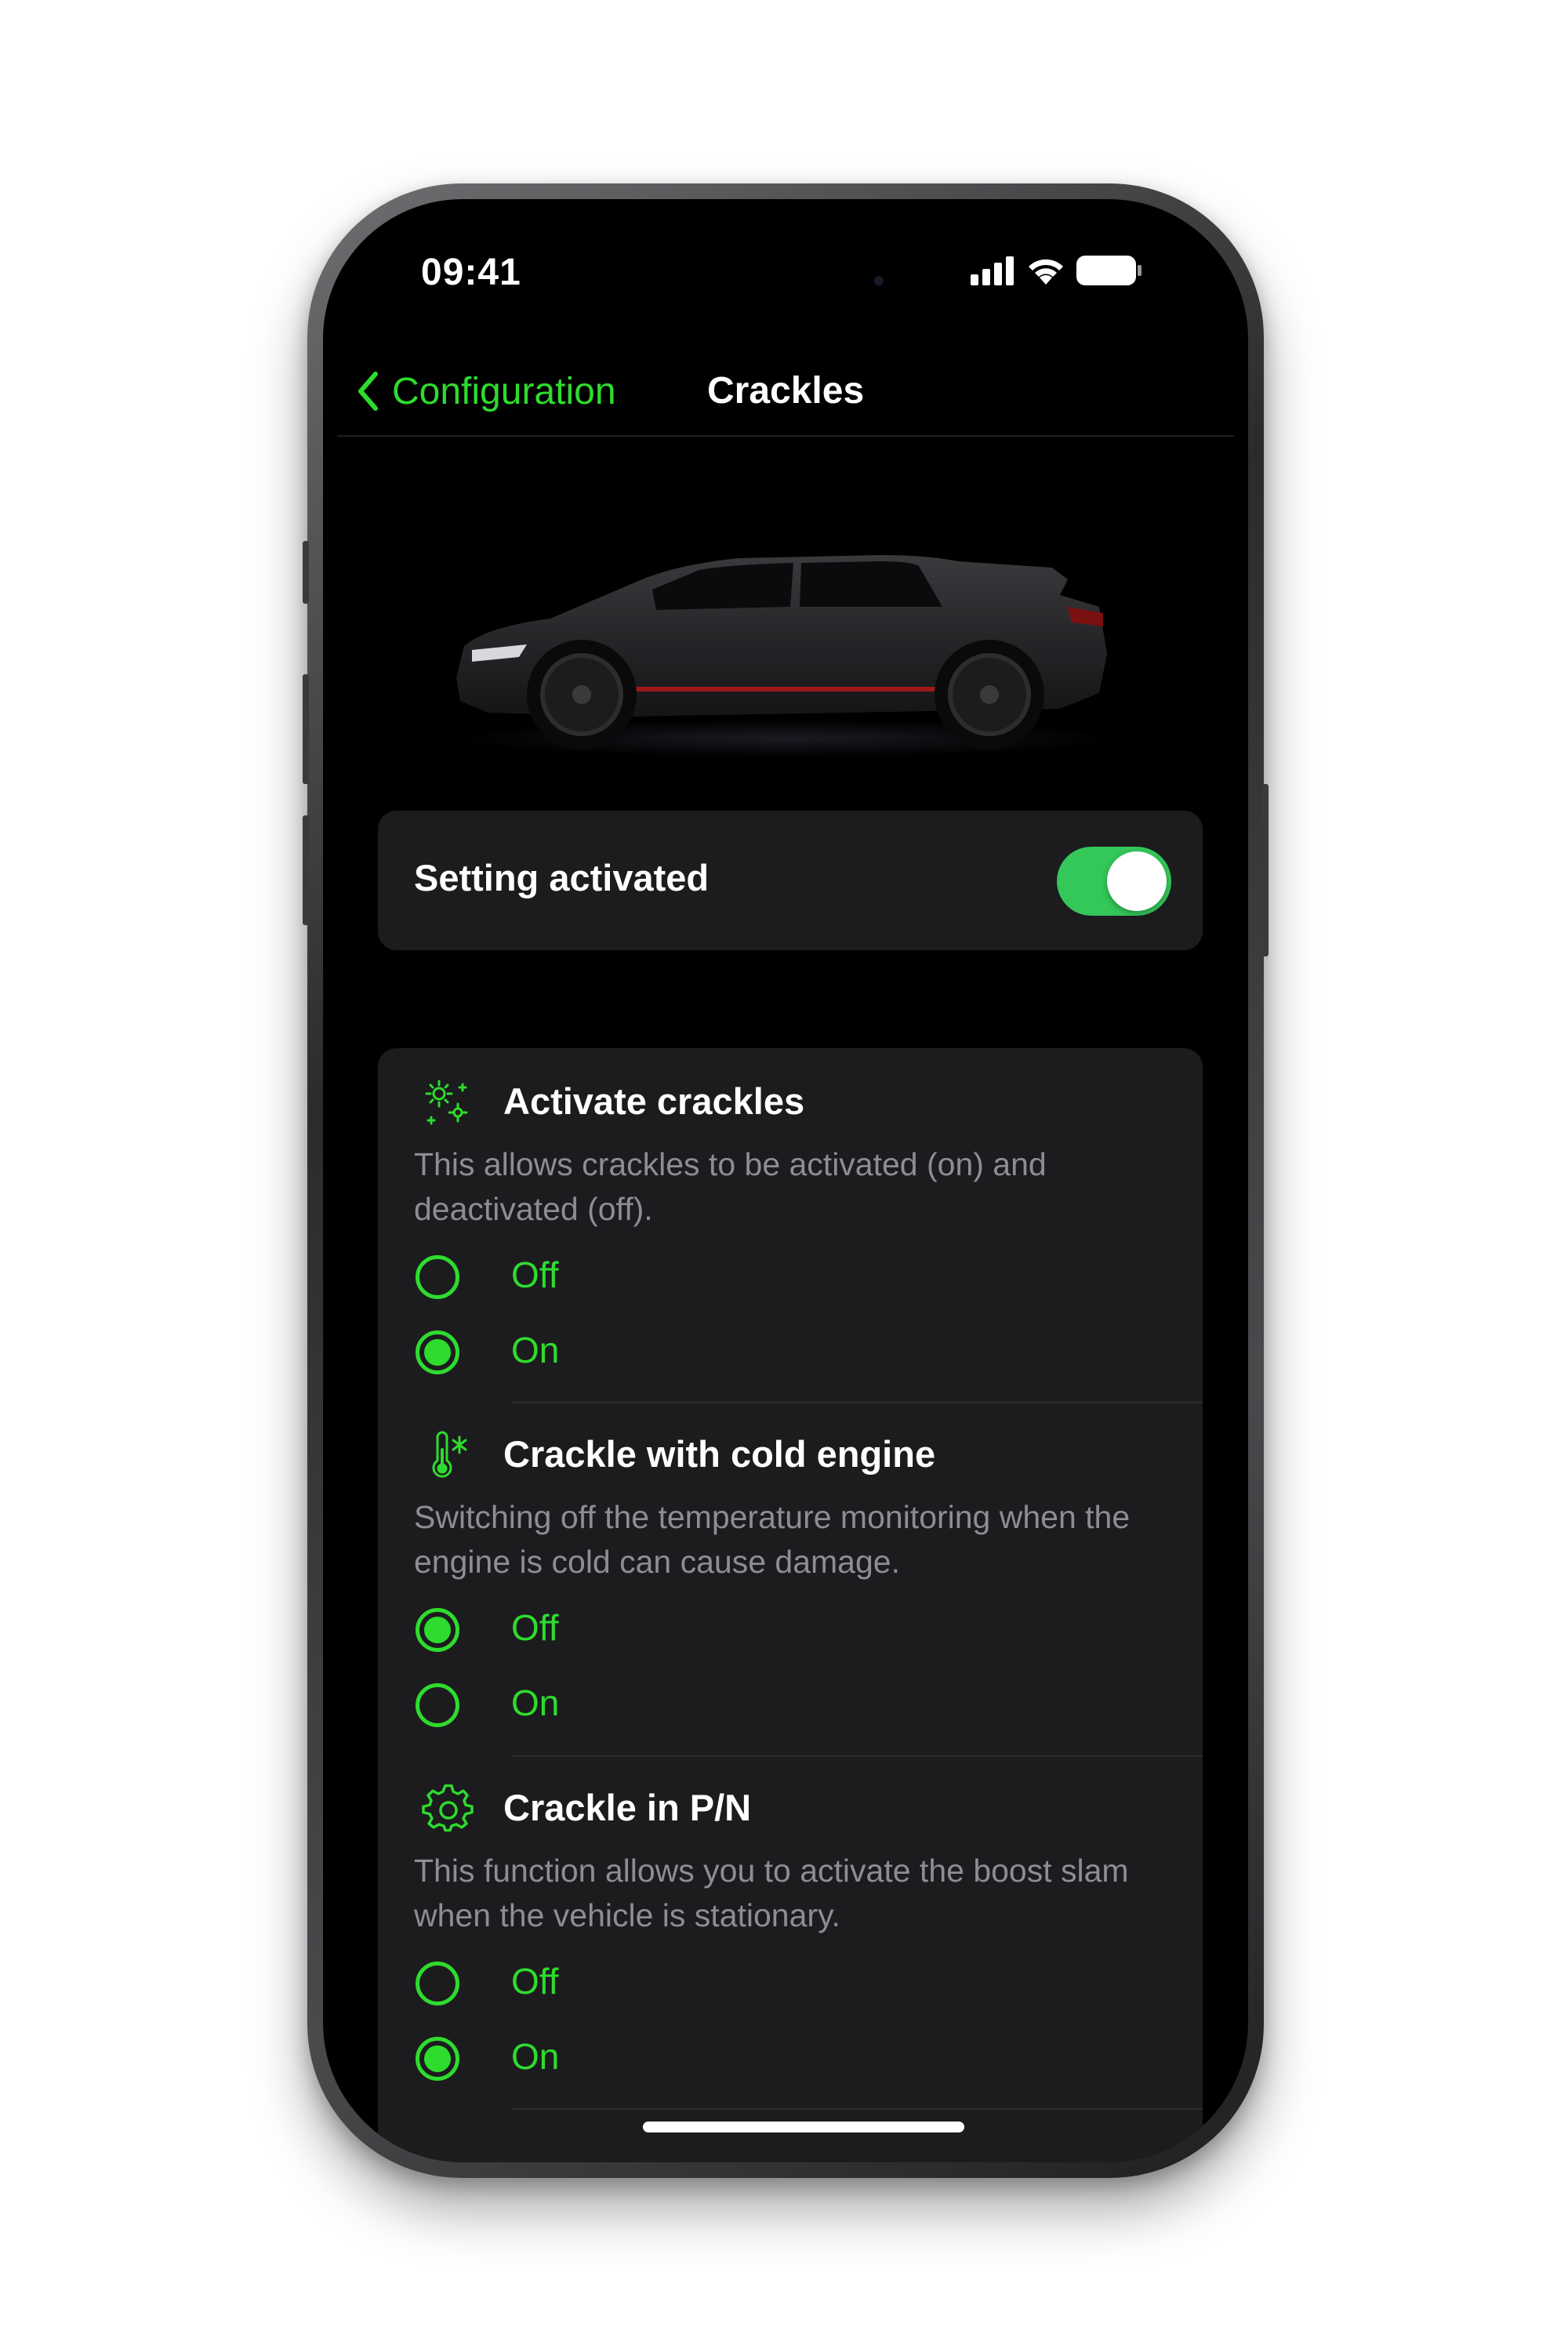 The image size is (1568, 2352). What do you see at coordinates (306, 572) in the screenshot?
I see `action-button` at bounding box center [306, 572].